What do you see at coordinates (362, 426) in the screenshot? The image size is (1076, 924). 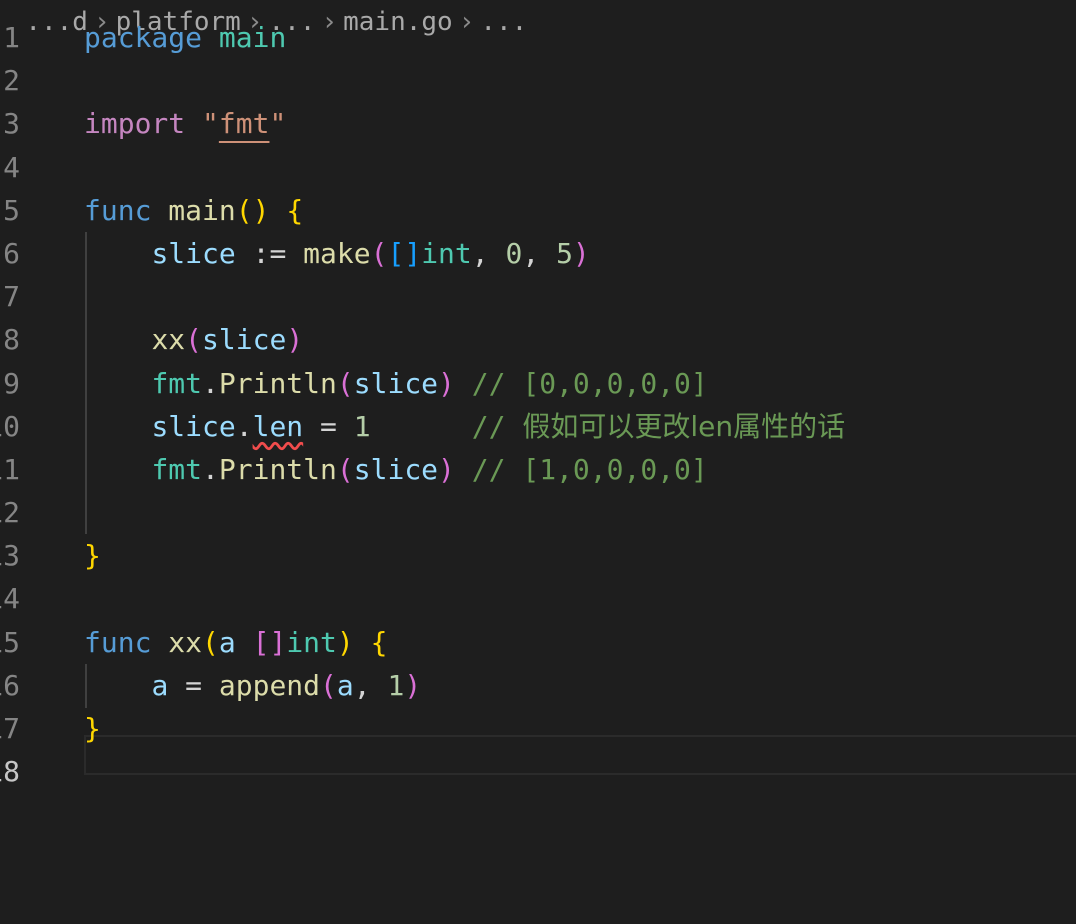 I see `code-token: 1` at bounding box center [362, 426].